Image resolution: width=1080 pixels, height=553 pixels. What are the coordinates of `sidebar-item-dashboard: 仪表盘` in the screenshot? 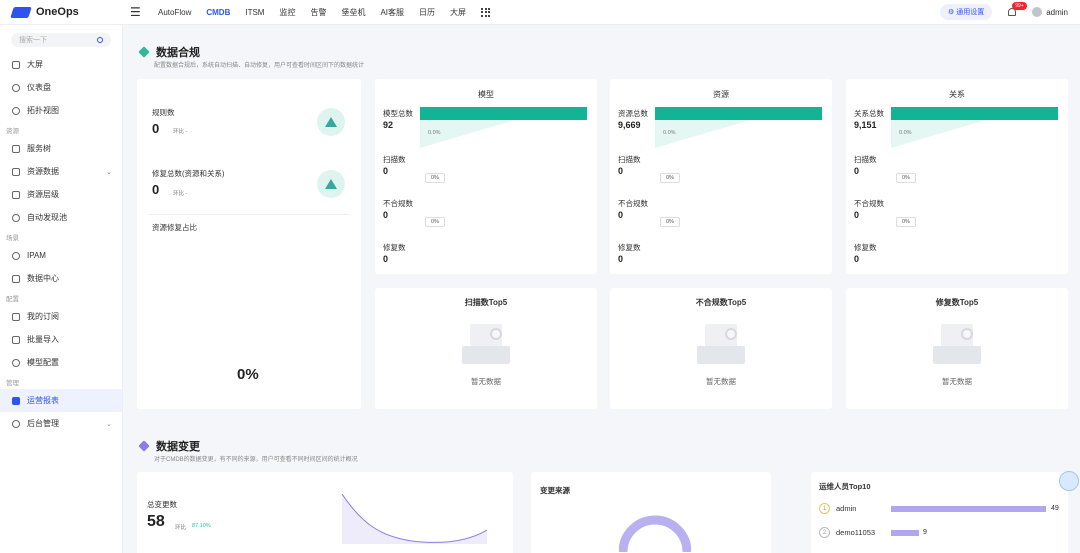 It's located at (61, 87).